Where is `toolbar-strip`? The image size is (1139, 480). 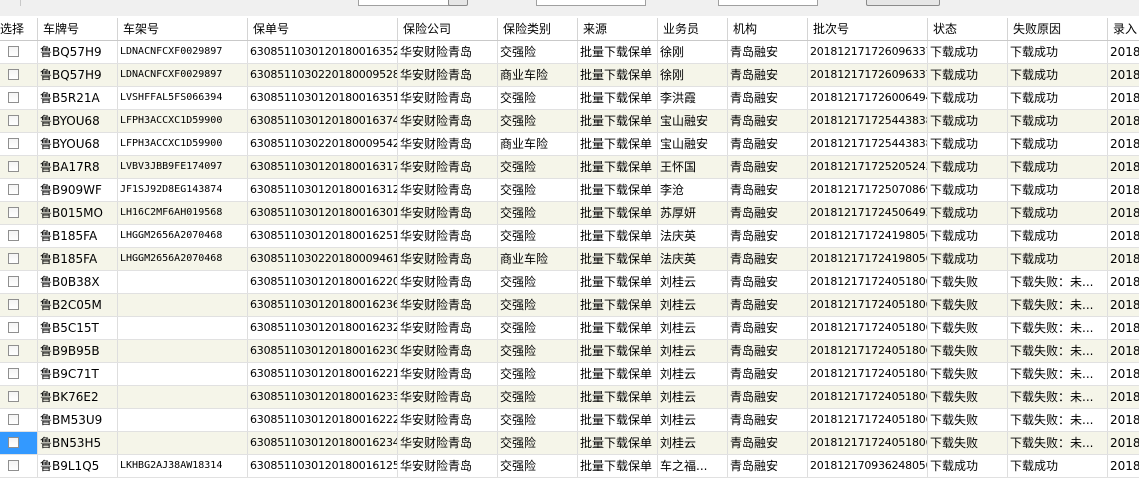
toolbar-strip is located at coordinates (569, 8).